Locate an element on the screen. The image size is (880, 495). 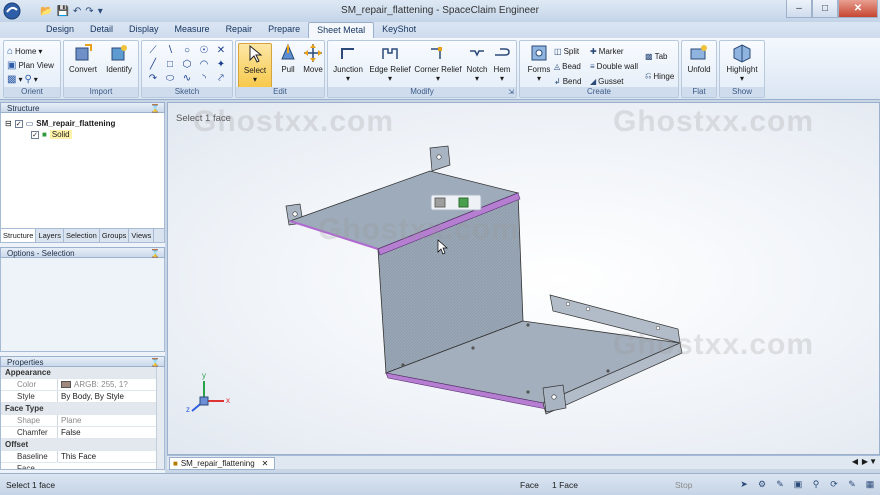
highlight-button: Highlight ▾ is located at coordinates (742, 65).